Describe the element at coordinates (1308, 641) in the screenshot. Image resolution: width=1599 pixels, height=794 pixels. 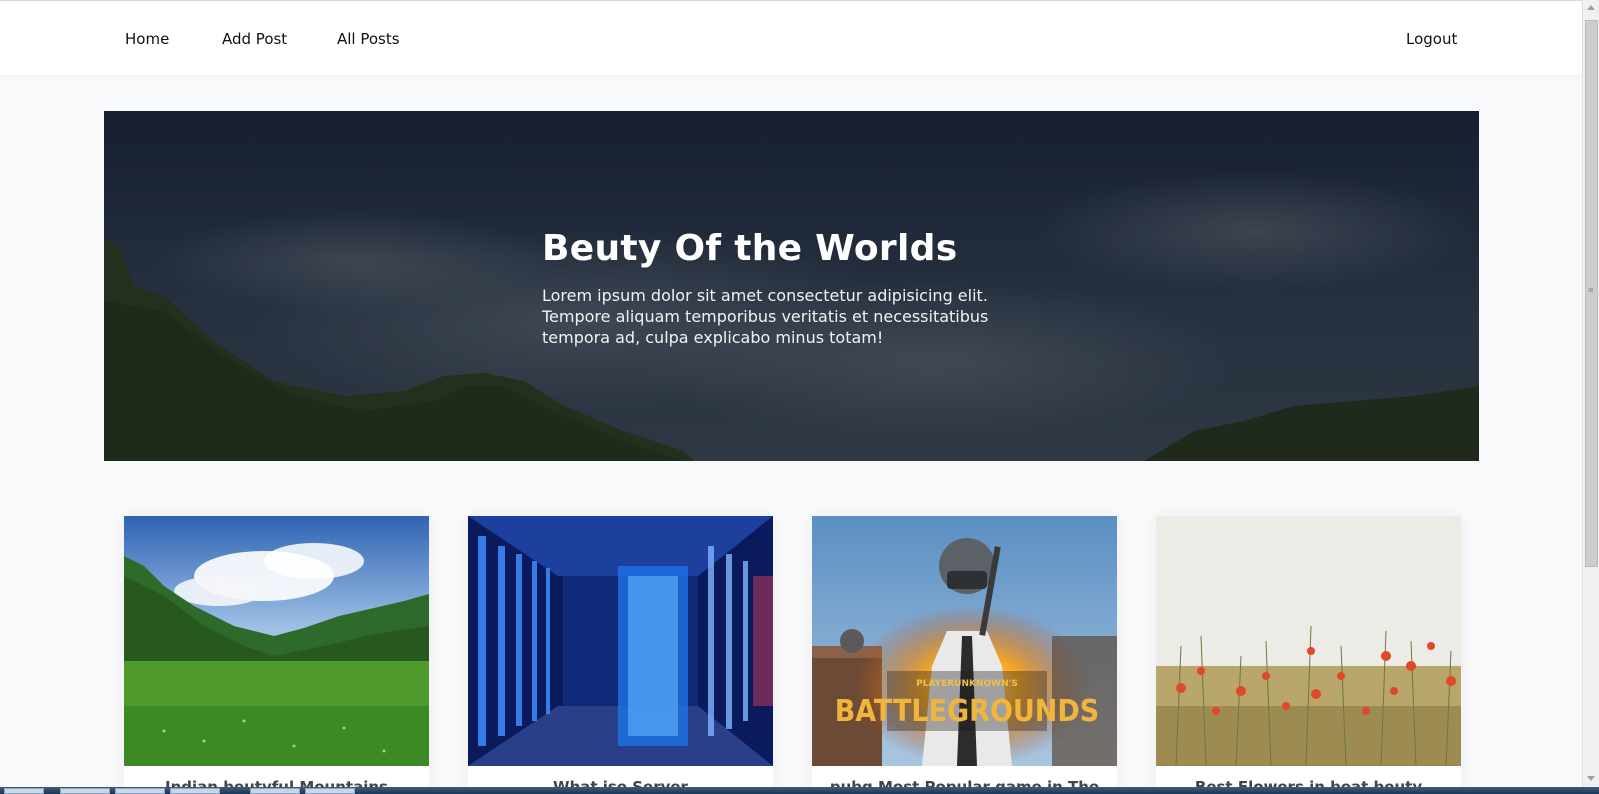
I see `poppy-field-image` at that location.